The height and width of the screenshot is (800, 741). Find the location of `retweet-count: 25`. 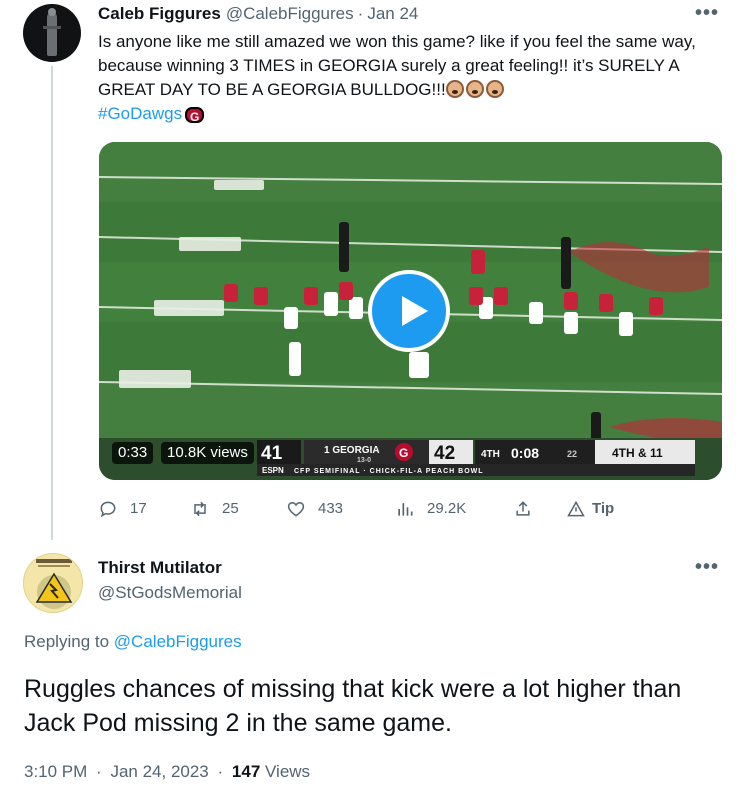

retweet-count: 25 is located at coordinates (230, 508).